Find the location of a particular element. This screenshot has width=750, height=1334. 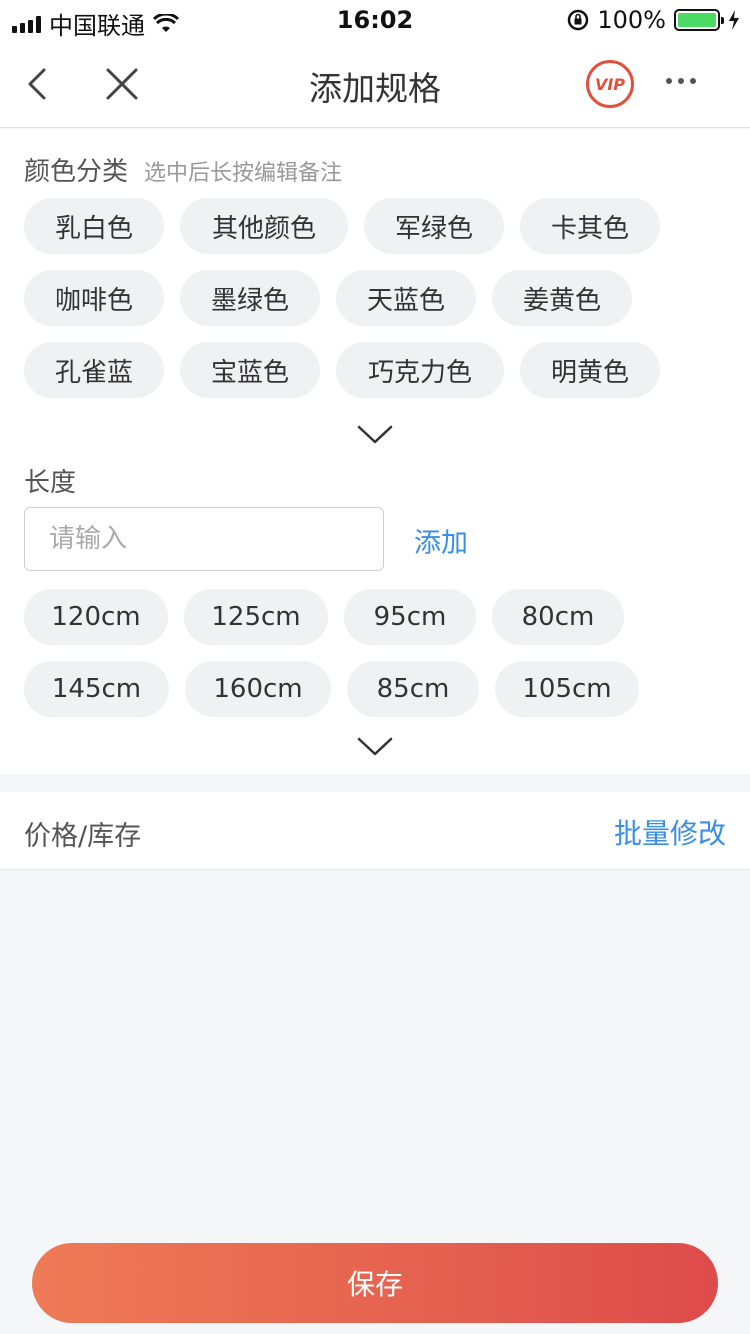

color-section-title: 颜色分类 is located at coordinates (76, 172).